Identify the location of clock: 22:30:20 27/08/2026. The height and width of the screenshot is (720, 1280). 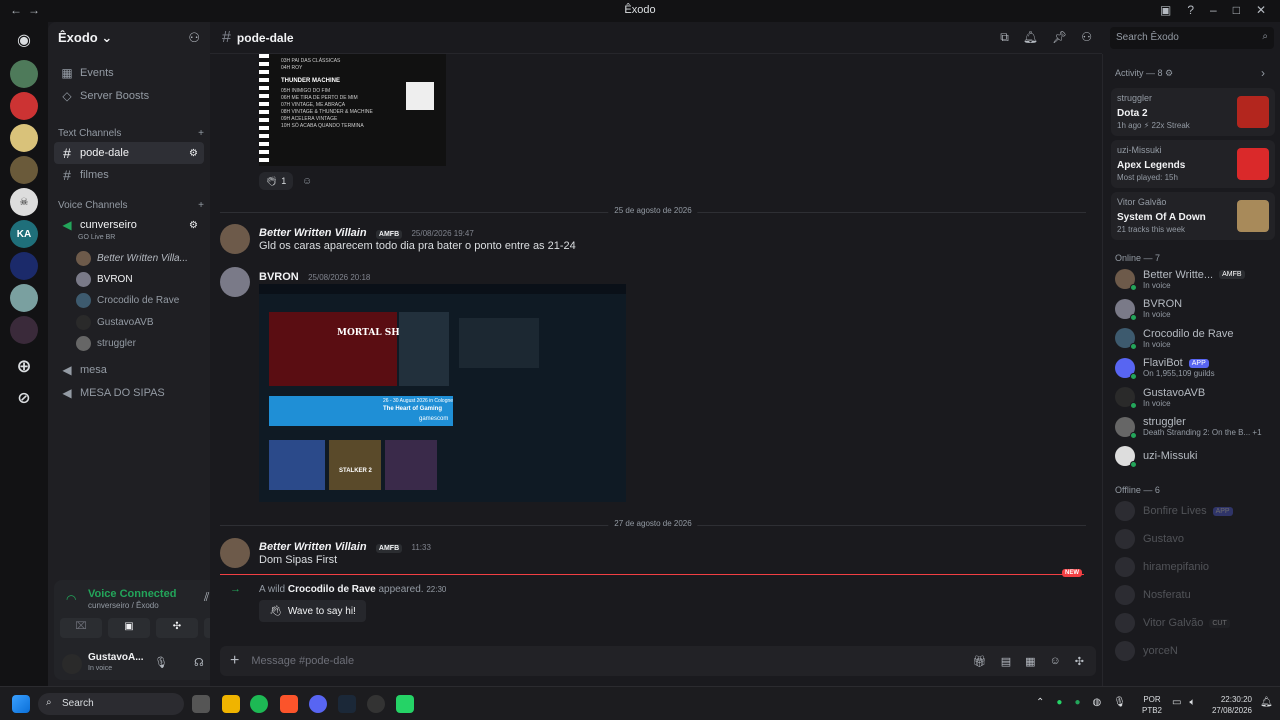
(1228, 705).